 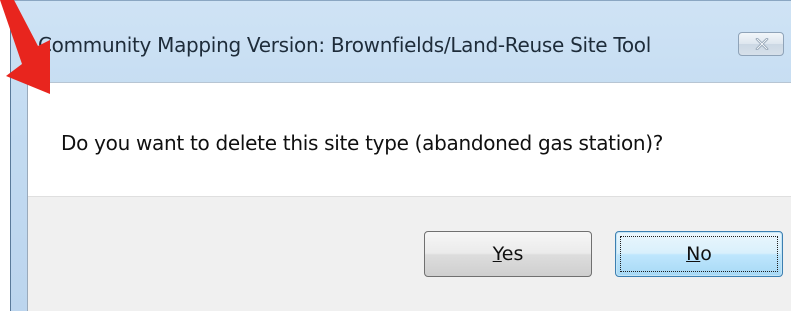 I want to click on yes-accelerator: Y, so click(x=497, y=254).